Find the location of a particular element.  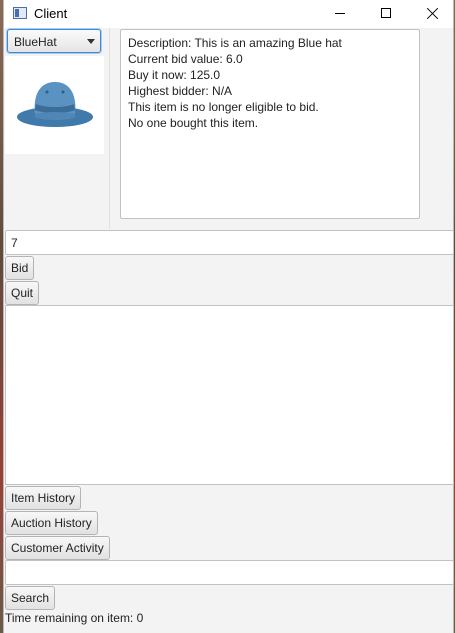

customer-activity-button: Customer Activity is located at coordinates (57, 548).